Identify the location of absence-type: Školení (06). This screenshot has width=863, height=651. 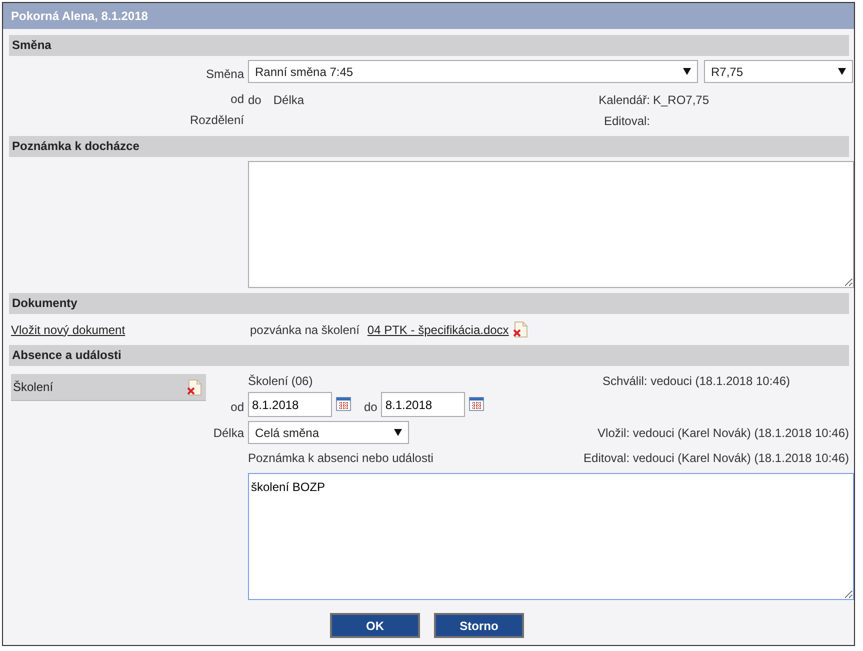
(280, 381).